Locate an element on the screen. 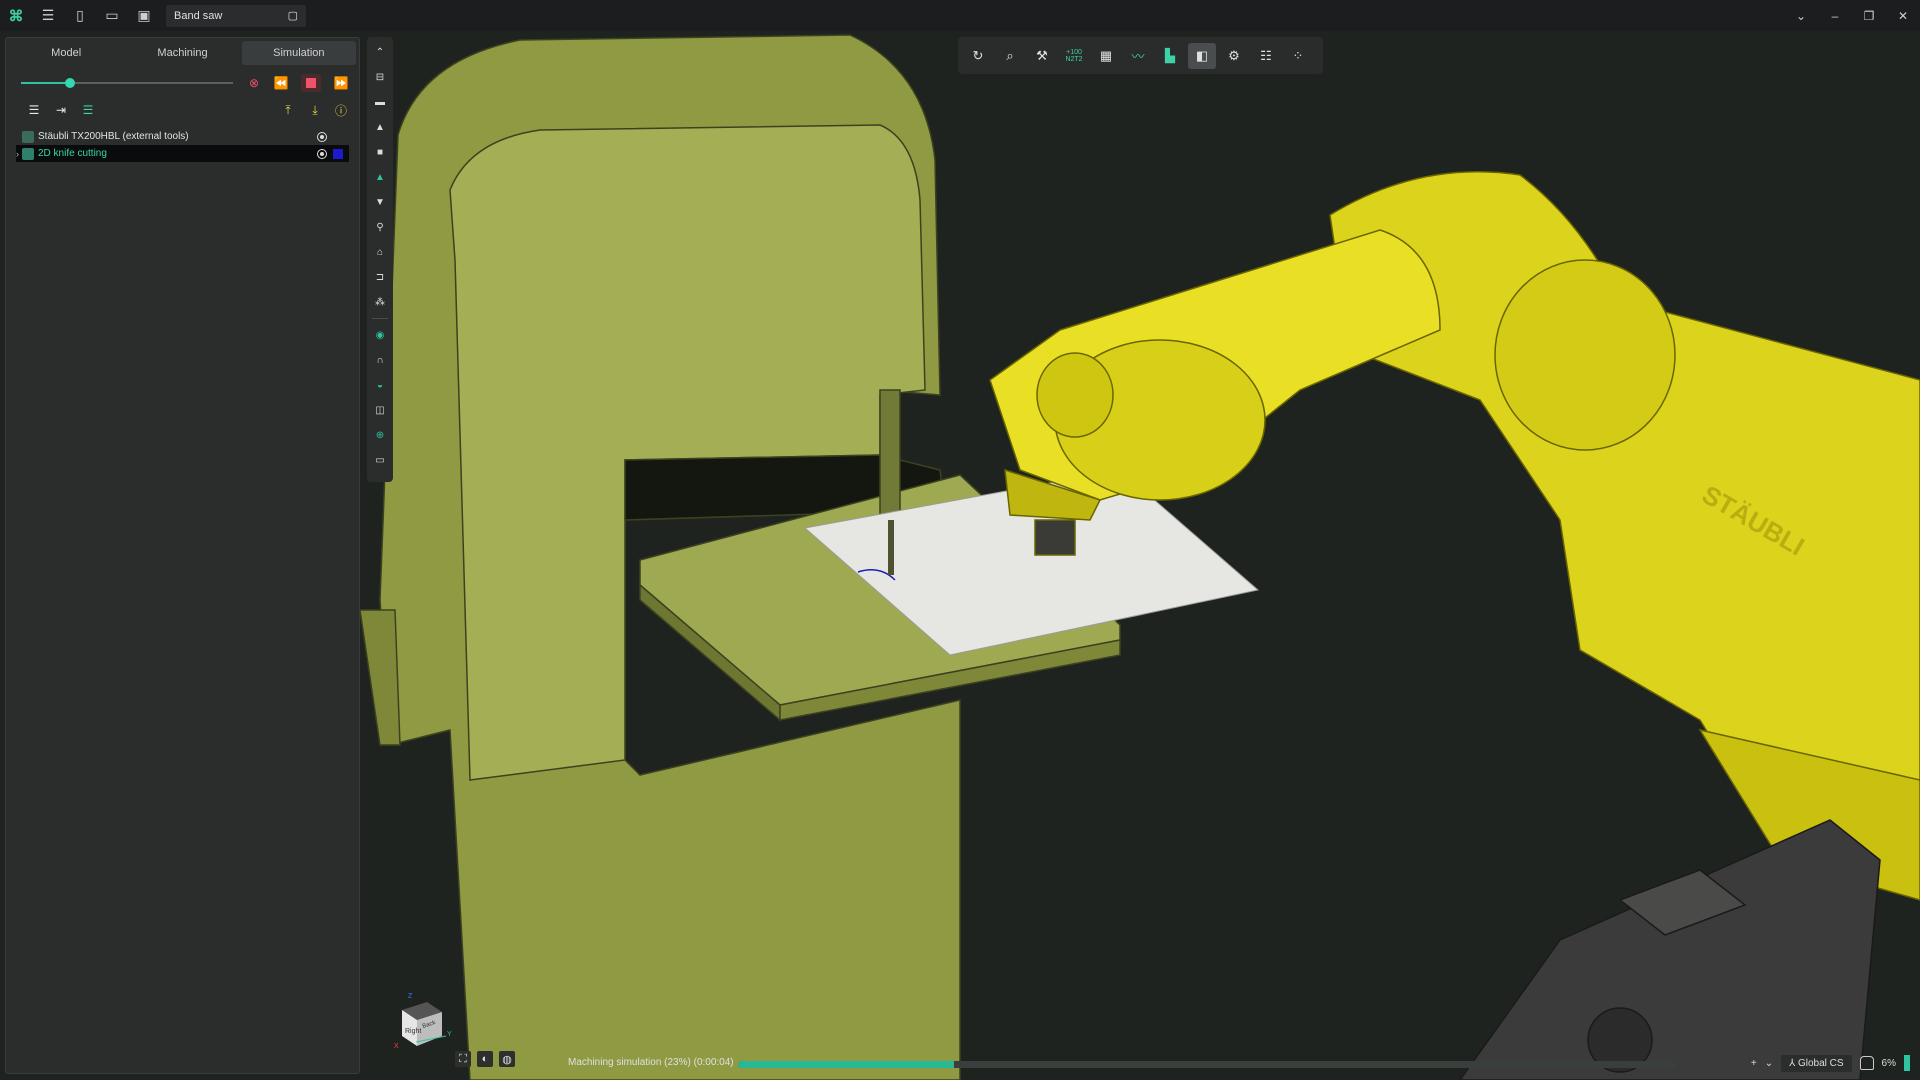 This screenshot has width=1920, height=1080. toolbar-divider is located at coordinates (380, 318).